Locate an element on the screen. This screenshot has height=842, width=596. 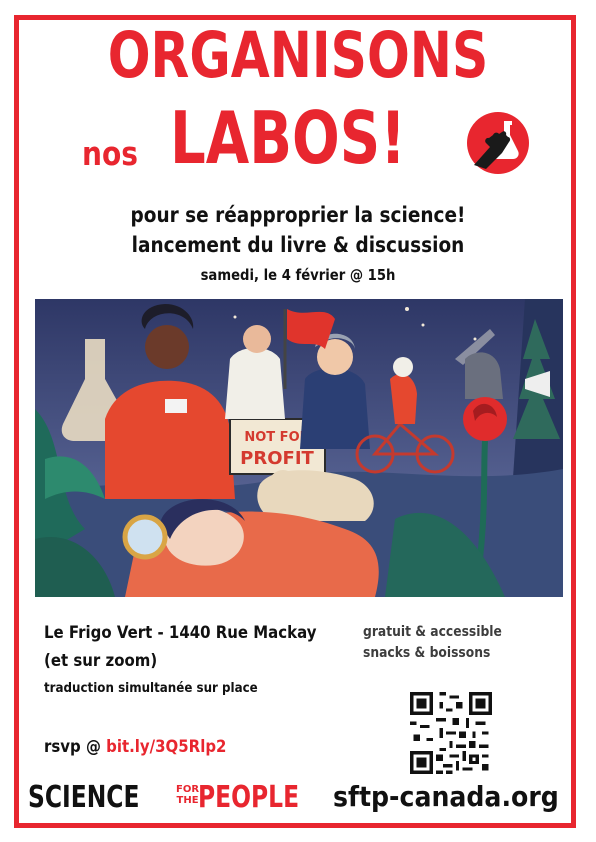
website-url: sftp-canada.org is located at coordinates (446, 796).